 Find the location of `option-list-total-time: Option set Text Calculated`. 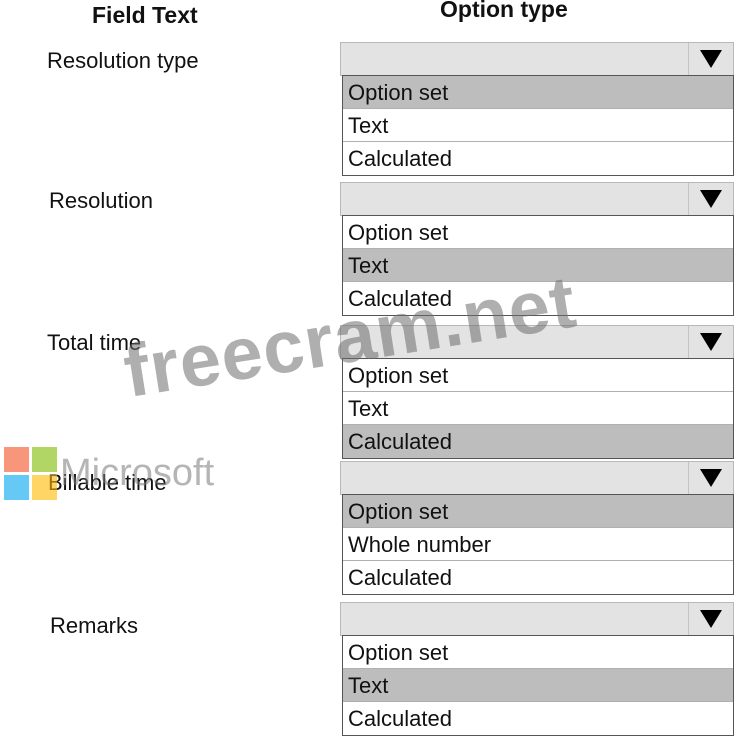

option-list-total-time: Option set Text Calculated is located at coordinates (538, 408).